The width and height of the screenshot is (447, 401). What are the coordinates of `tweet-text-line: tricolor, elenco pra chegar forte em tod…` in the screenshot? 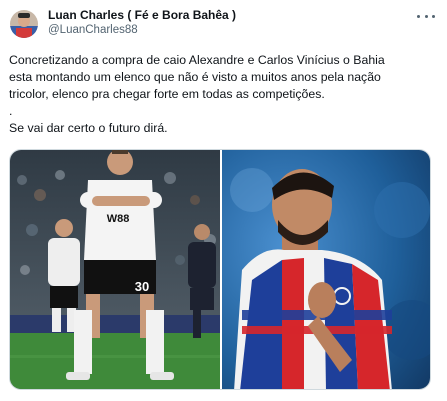 It's located at (167, 94).